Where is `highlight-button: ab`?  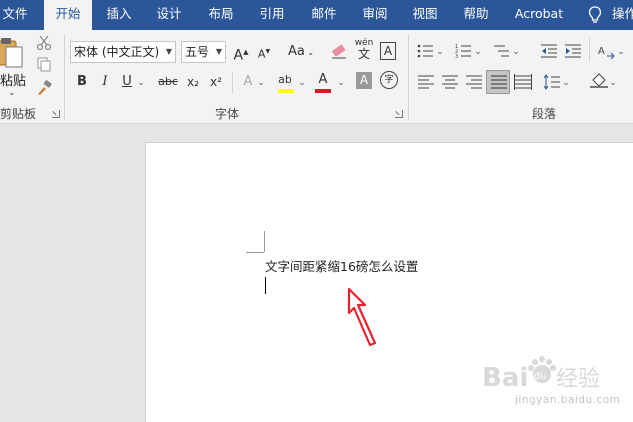 highlight-button: ab is located at coordinates (285, 80).